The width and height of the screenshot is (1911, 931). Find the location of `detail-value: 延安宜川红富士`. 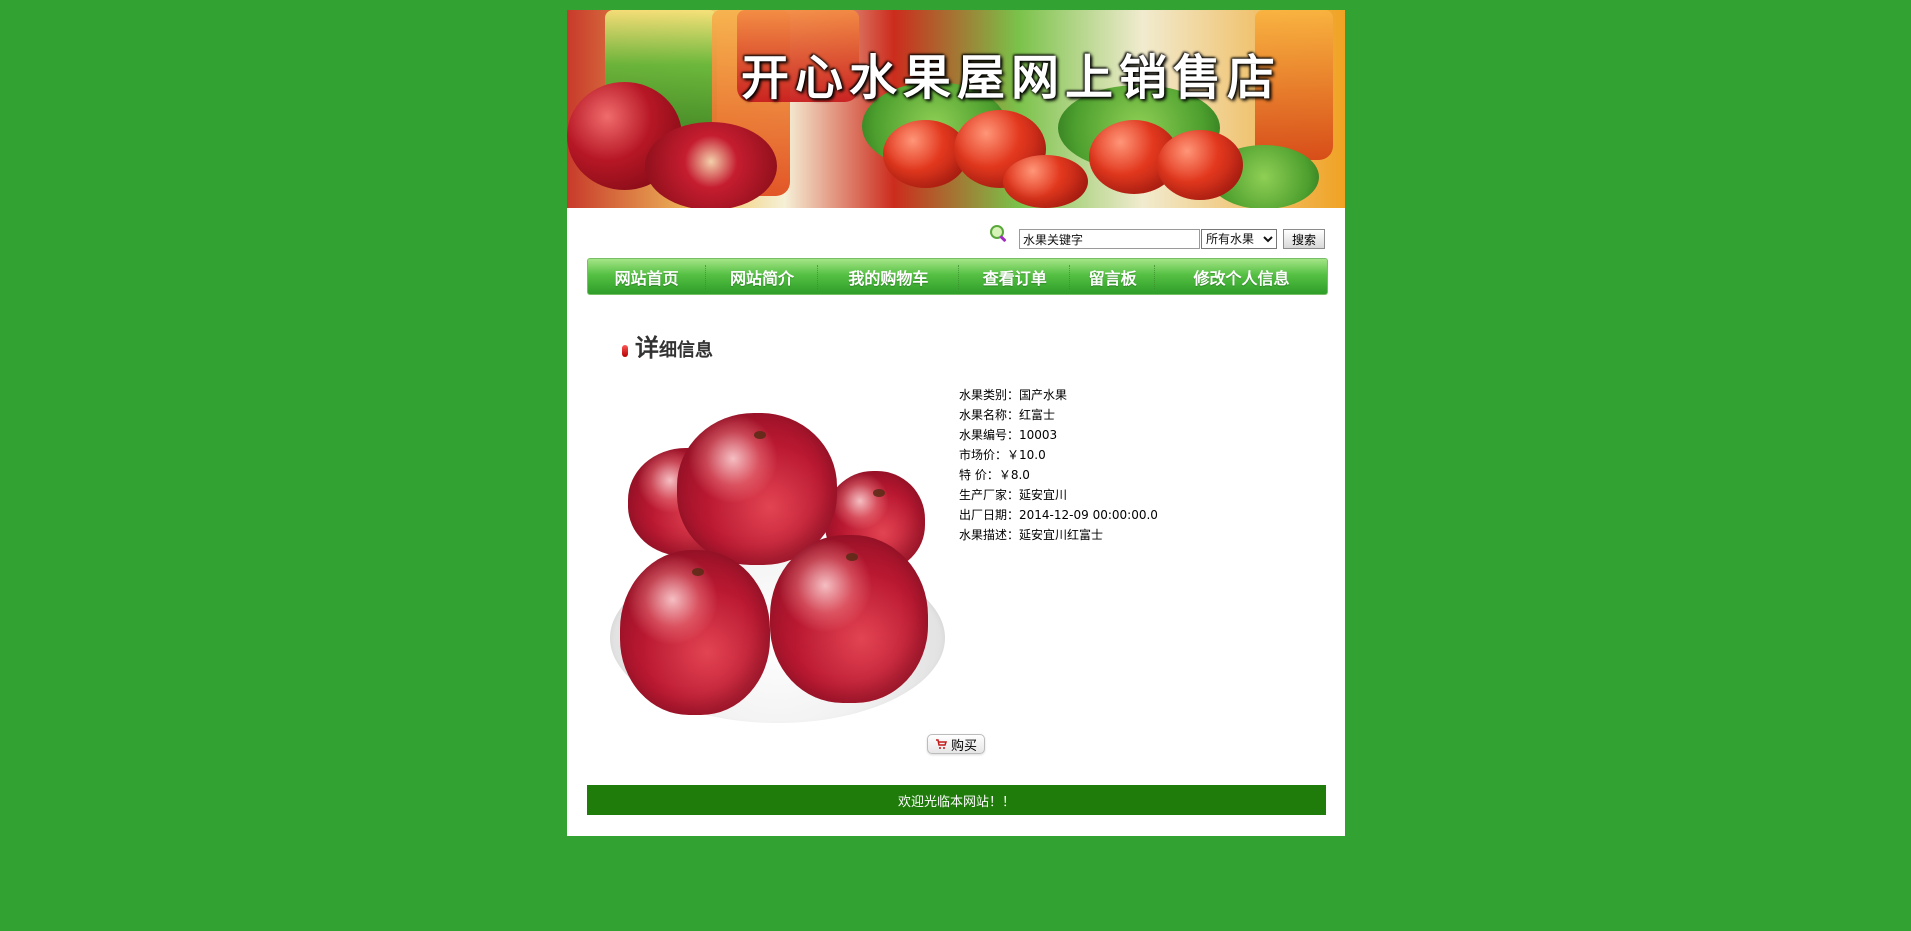

detail-value: 延安宜川红富士 is located at coordinates (1061, 535).